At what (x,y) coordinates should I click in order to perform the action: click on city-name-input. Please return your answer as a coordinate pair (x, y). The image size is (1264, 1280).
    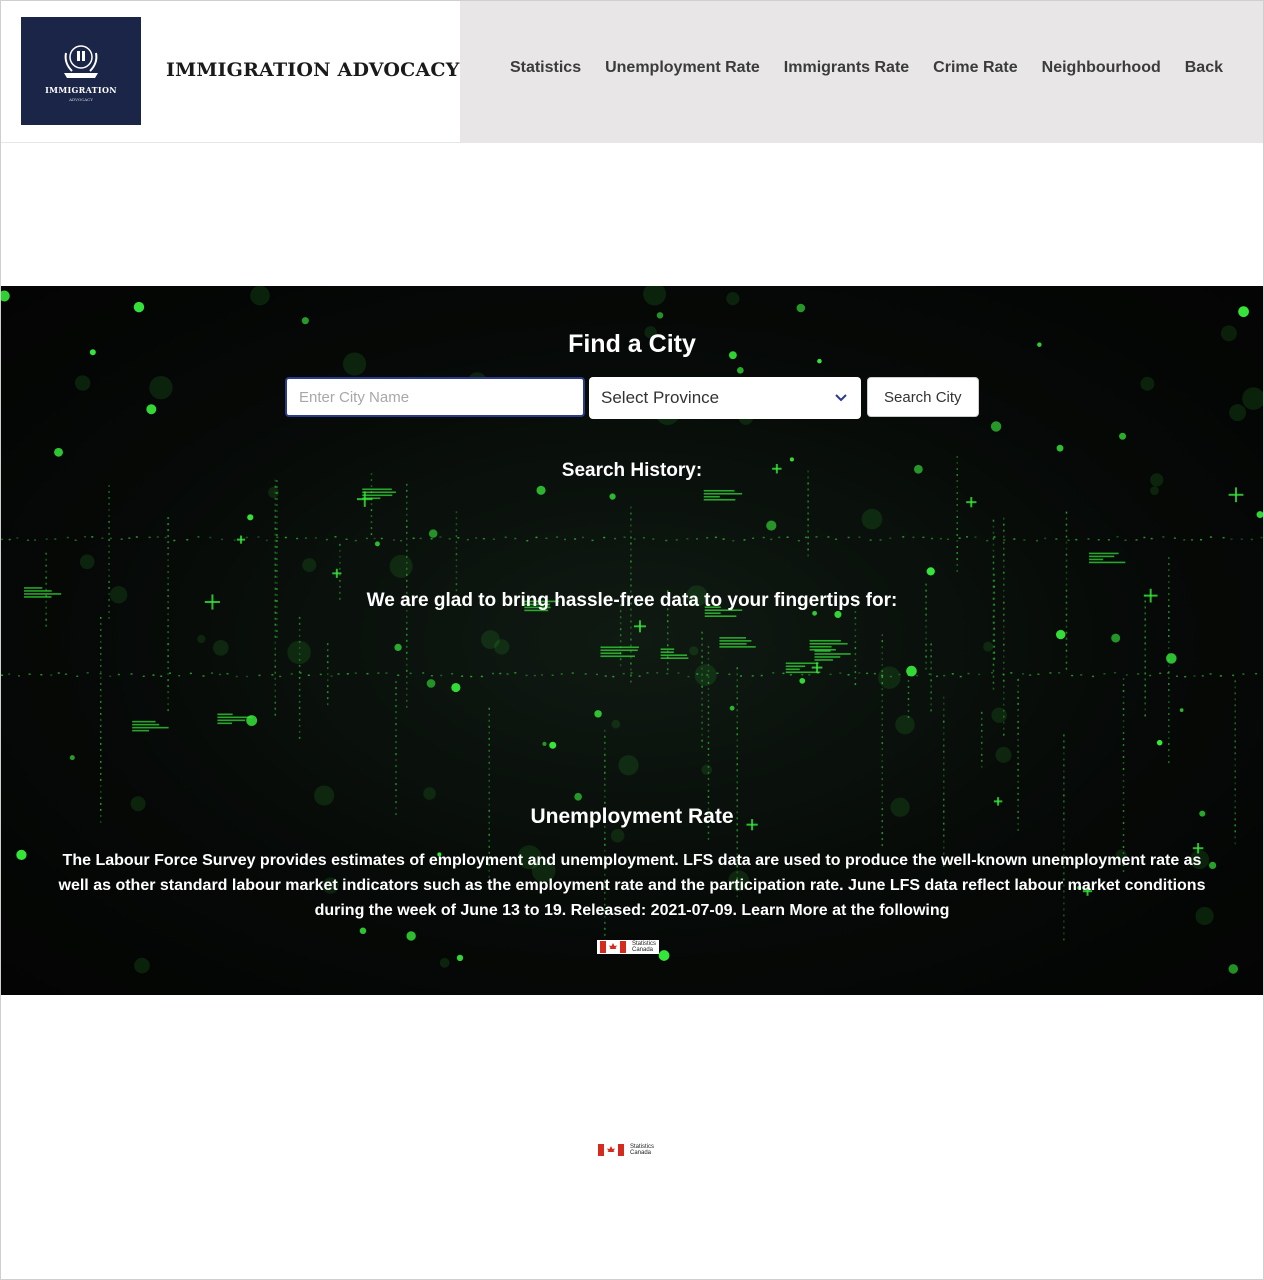
    Looking at the image, I should click on (435, 397).